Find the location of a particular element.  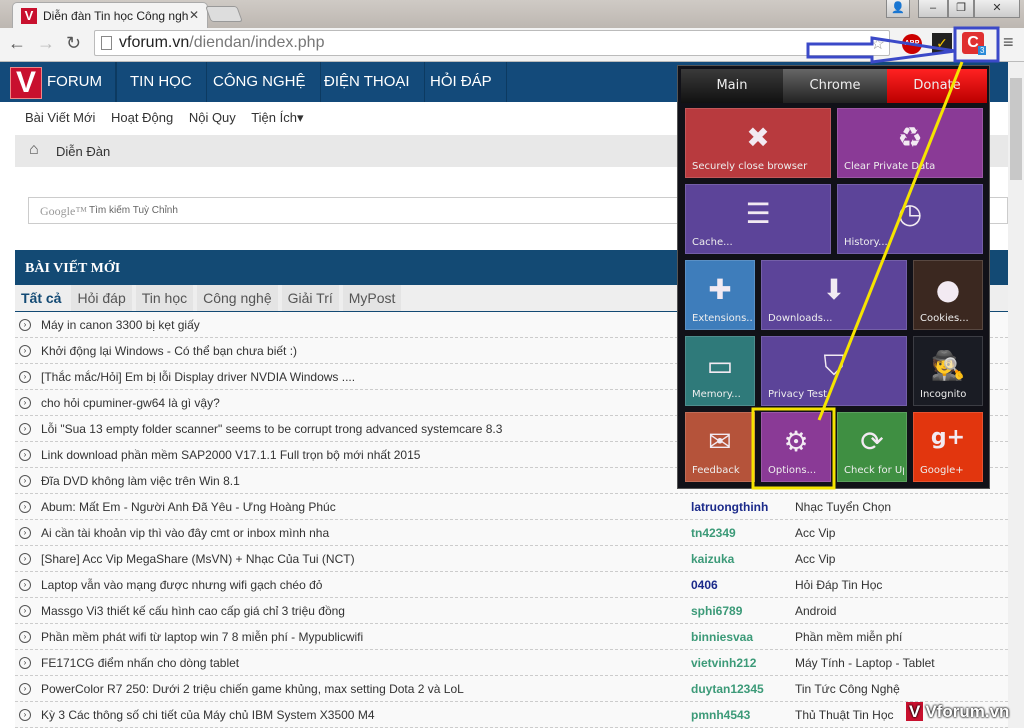

nav-forum: FORUM is located at coordinates (75, 82).